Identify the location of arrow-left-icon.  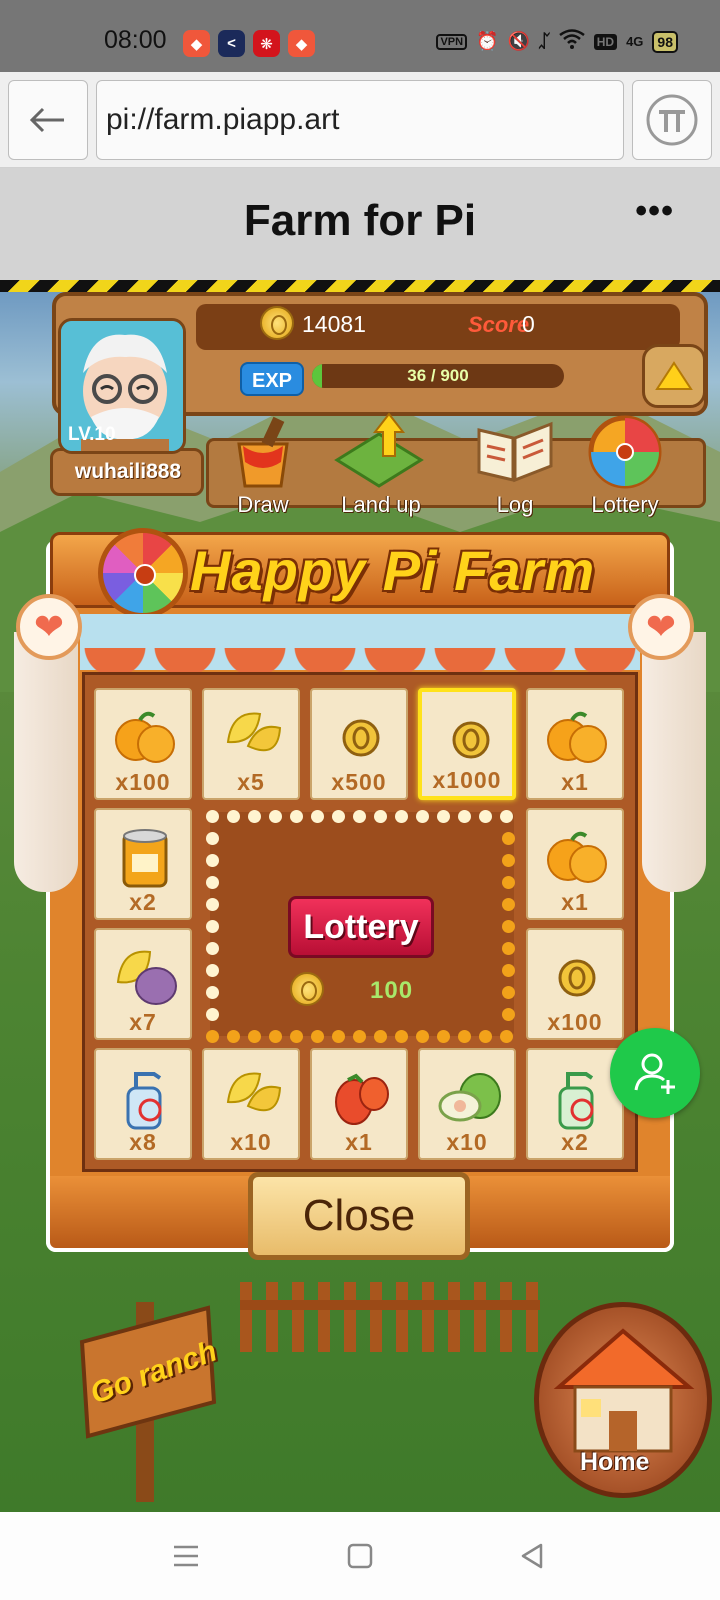
(46, 120).